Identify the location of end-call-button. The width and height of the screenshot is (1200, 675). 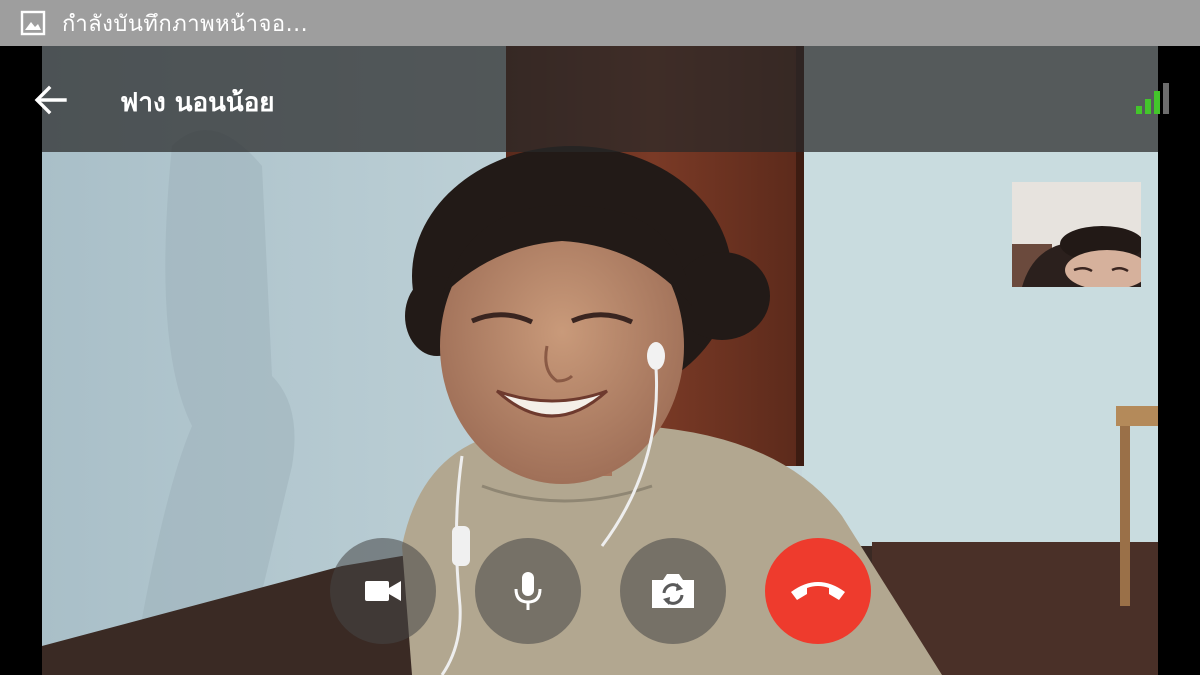
(818, 591).